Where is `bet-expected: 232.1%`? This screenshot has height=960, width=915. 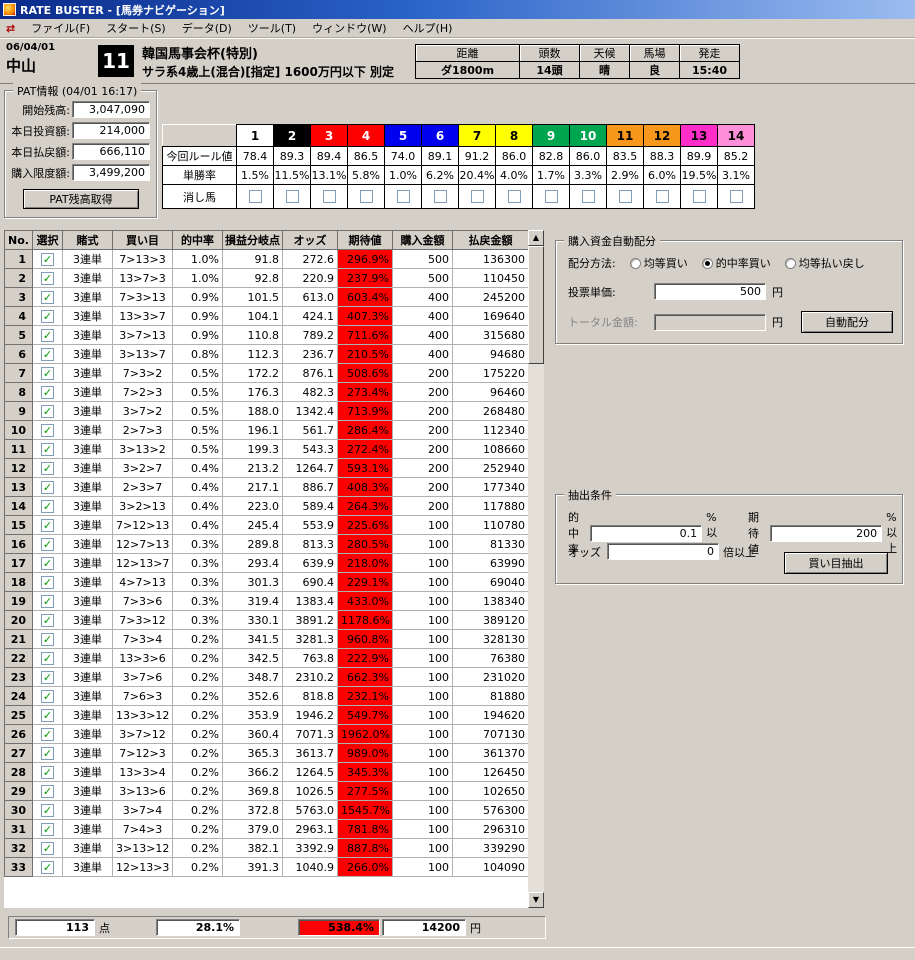 bet-expected: 232.1% is located at coordinates (365, 696).